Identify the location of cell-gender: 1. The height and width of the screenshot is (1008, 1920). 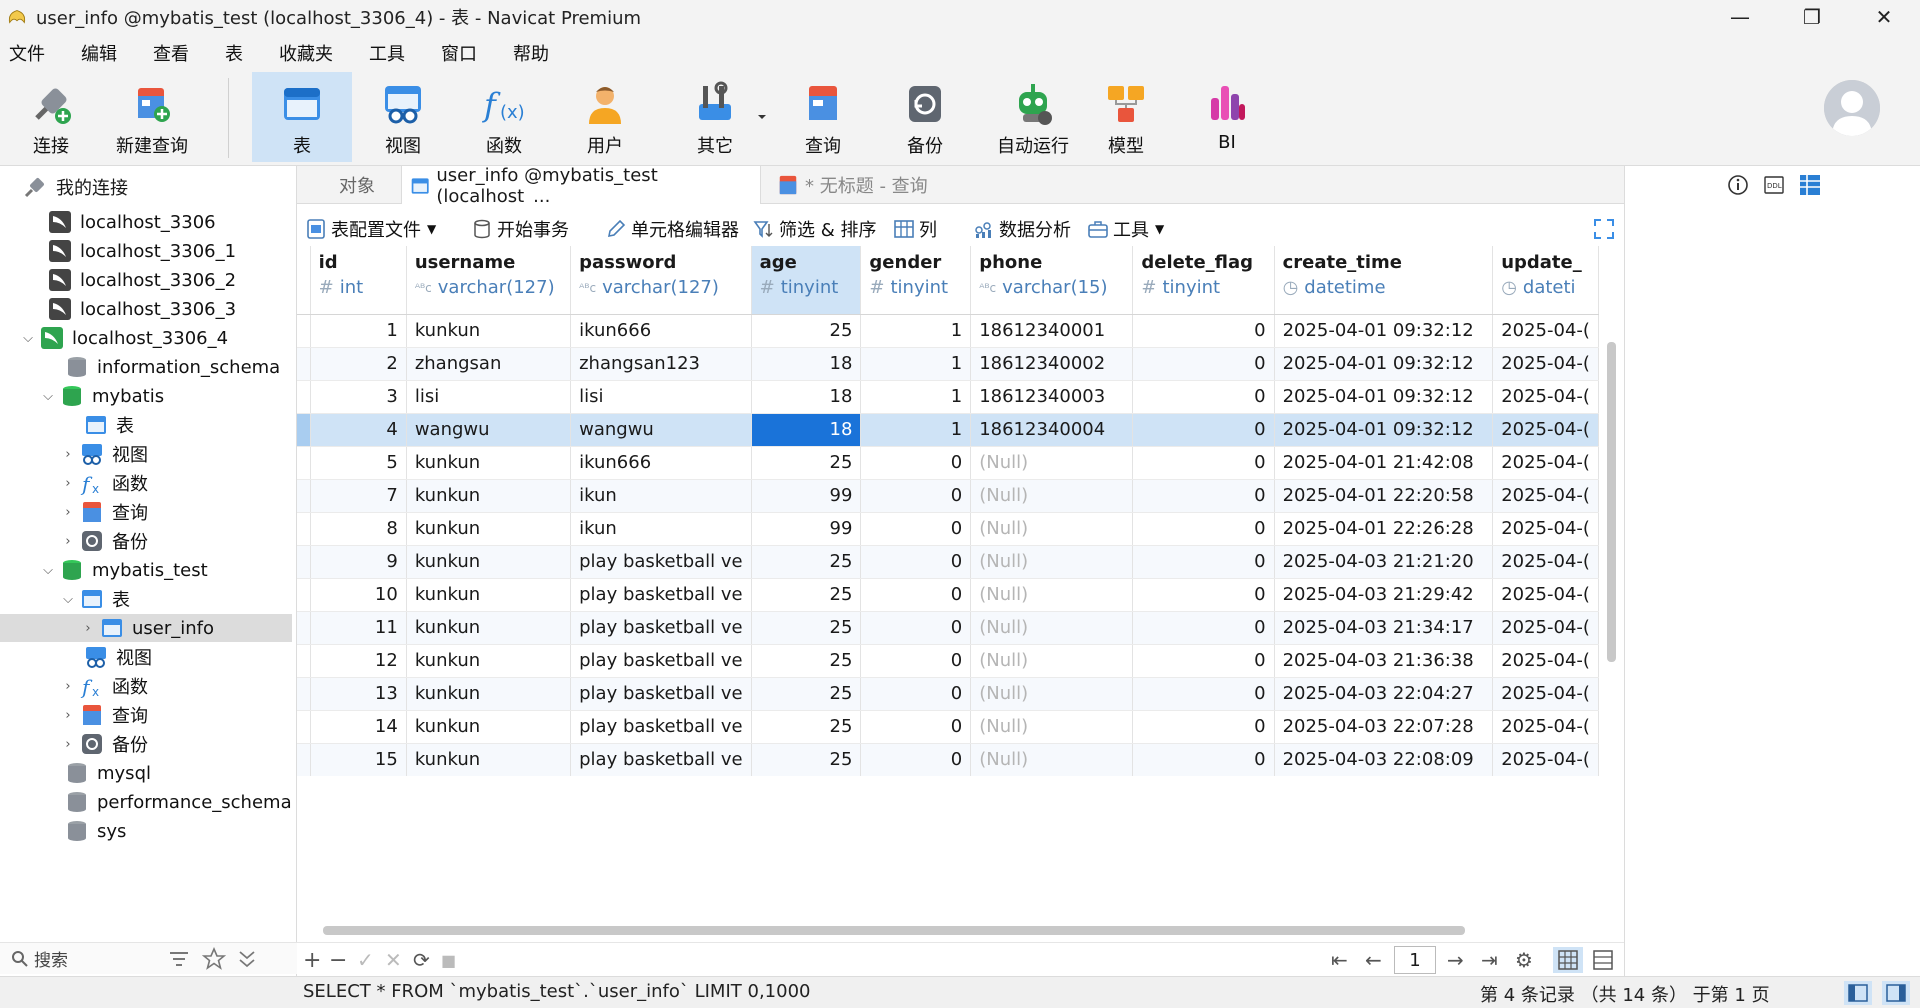
(916, 331).